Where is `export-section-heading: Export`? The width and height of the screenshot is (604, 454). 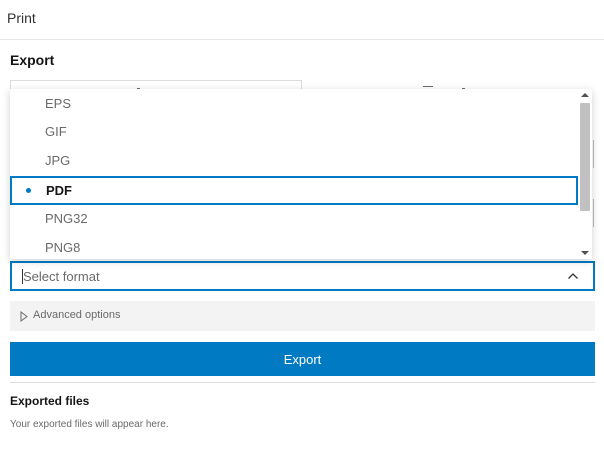 export-section-heading: Export is located at coordinates (32, 60).